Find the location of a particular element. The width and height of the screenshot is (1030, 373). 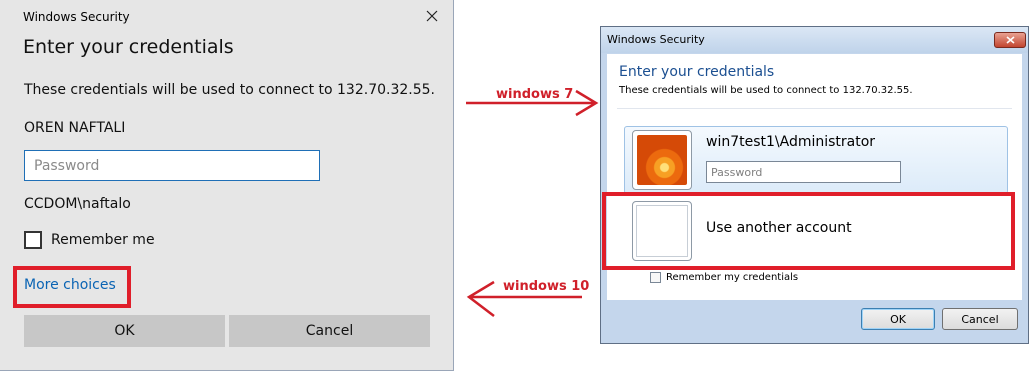

use-another-account-highlight is located at coordinates (808, 231).